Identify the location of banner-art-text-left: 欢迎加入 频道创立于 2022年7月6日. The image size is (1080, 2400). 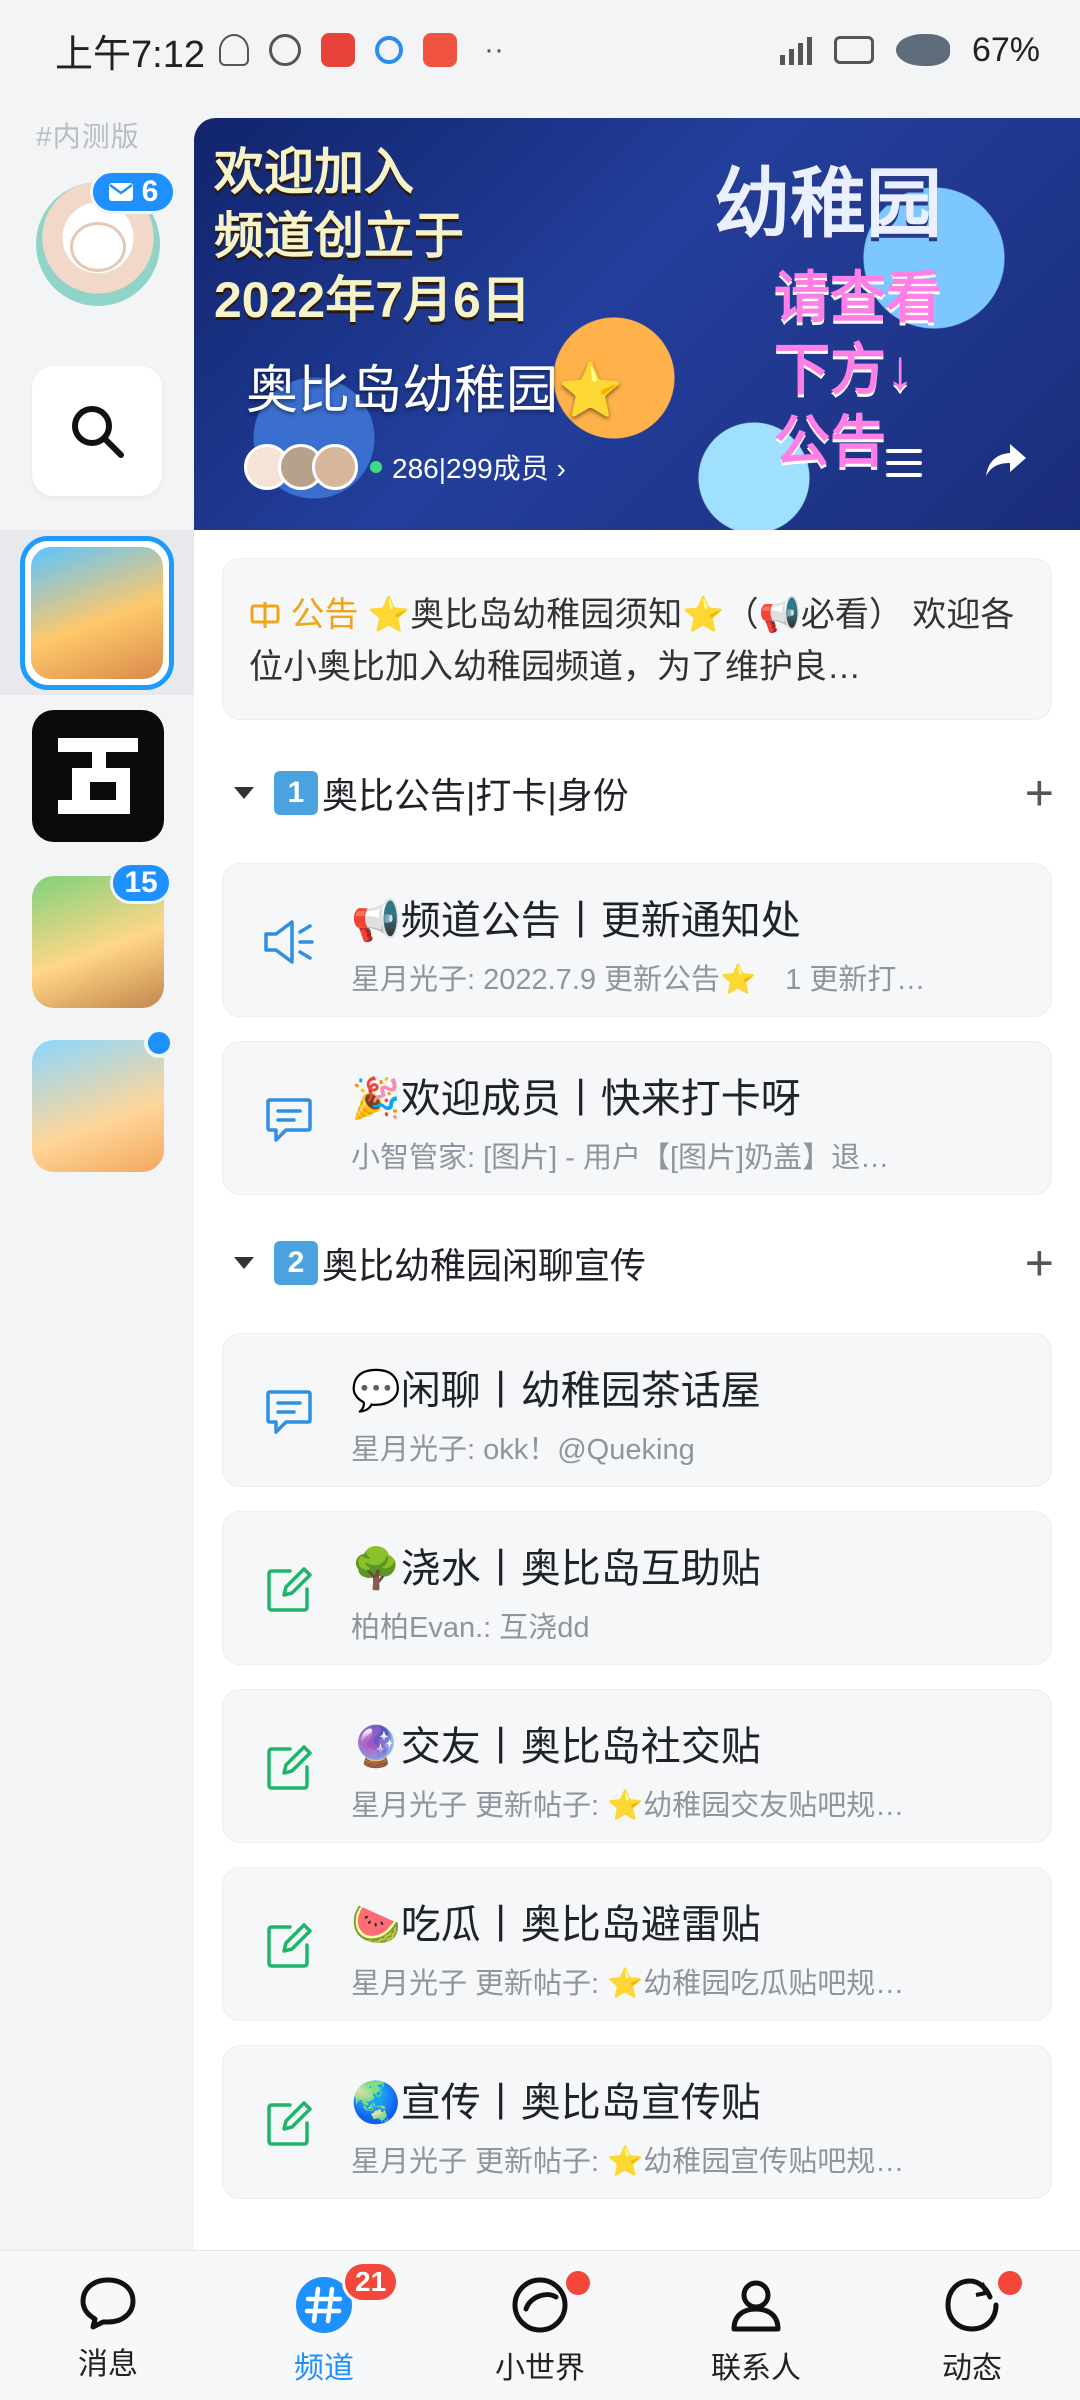
(372, 236).